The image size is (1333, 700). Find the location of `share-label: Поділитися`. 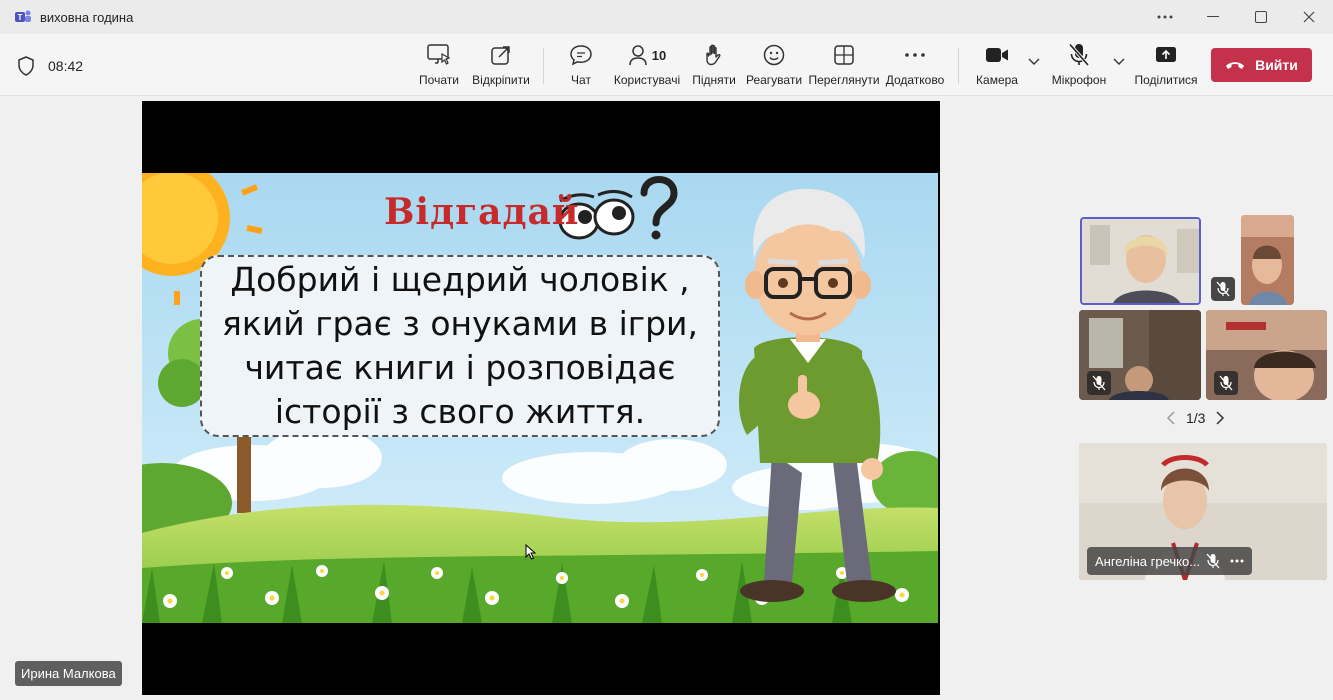

share-label: Поділитися is located at coordinates (1166, 80).